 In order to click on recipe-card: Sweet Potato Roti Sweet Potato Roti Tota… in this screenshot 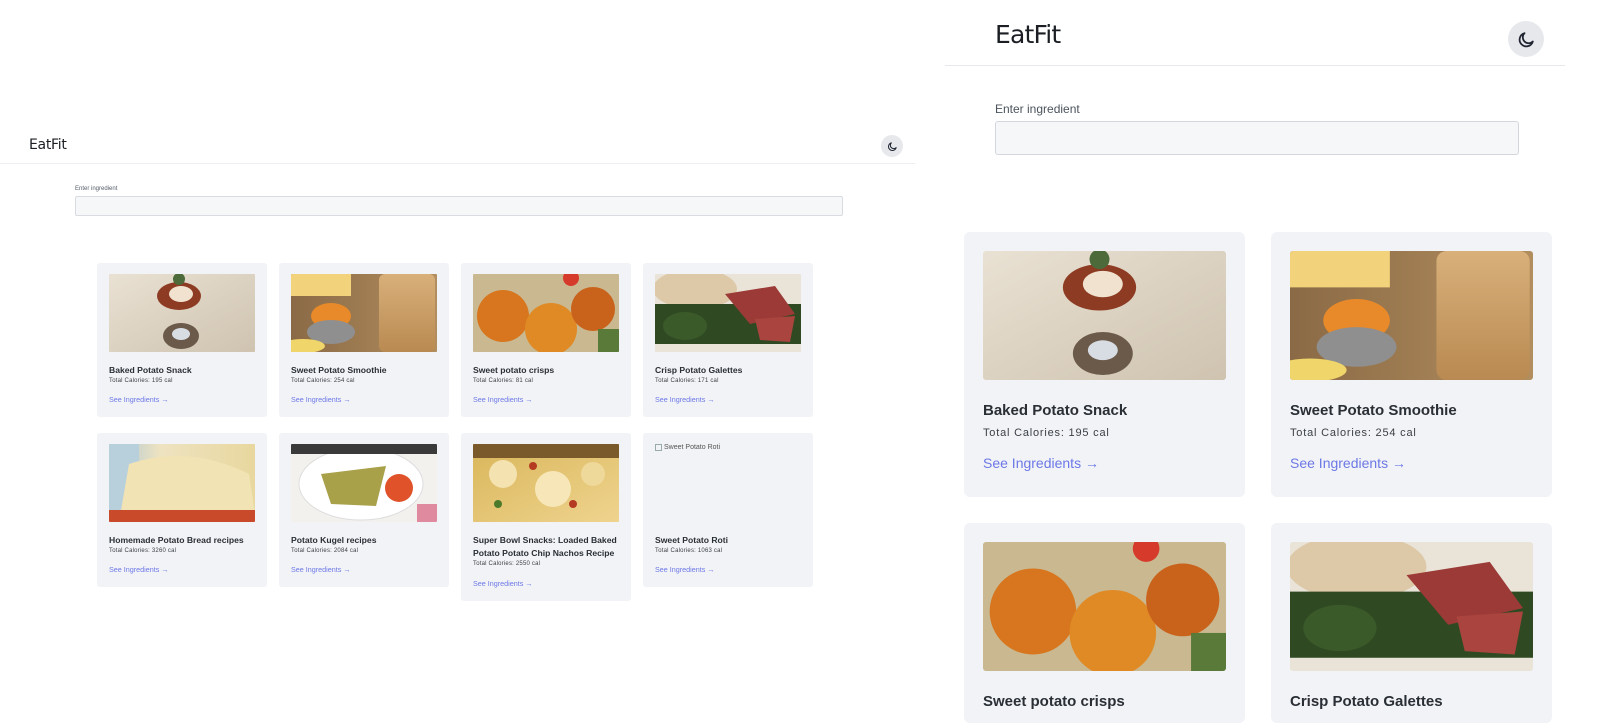, I will do `click(728, 510)`.